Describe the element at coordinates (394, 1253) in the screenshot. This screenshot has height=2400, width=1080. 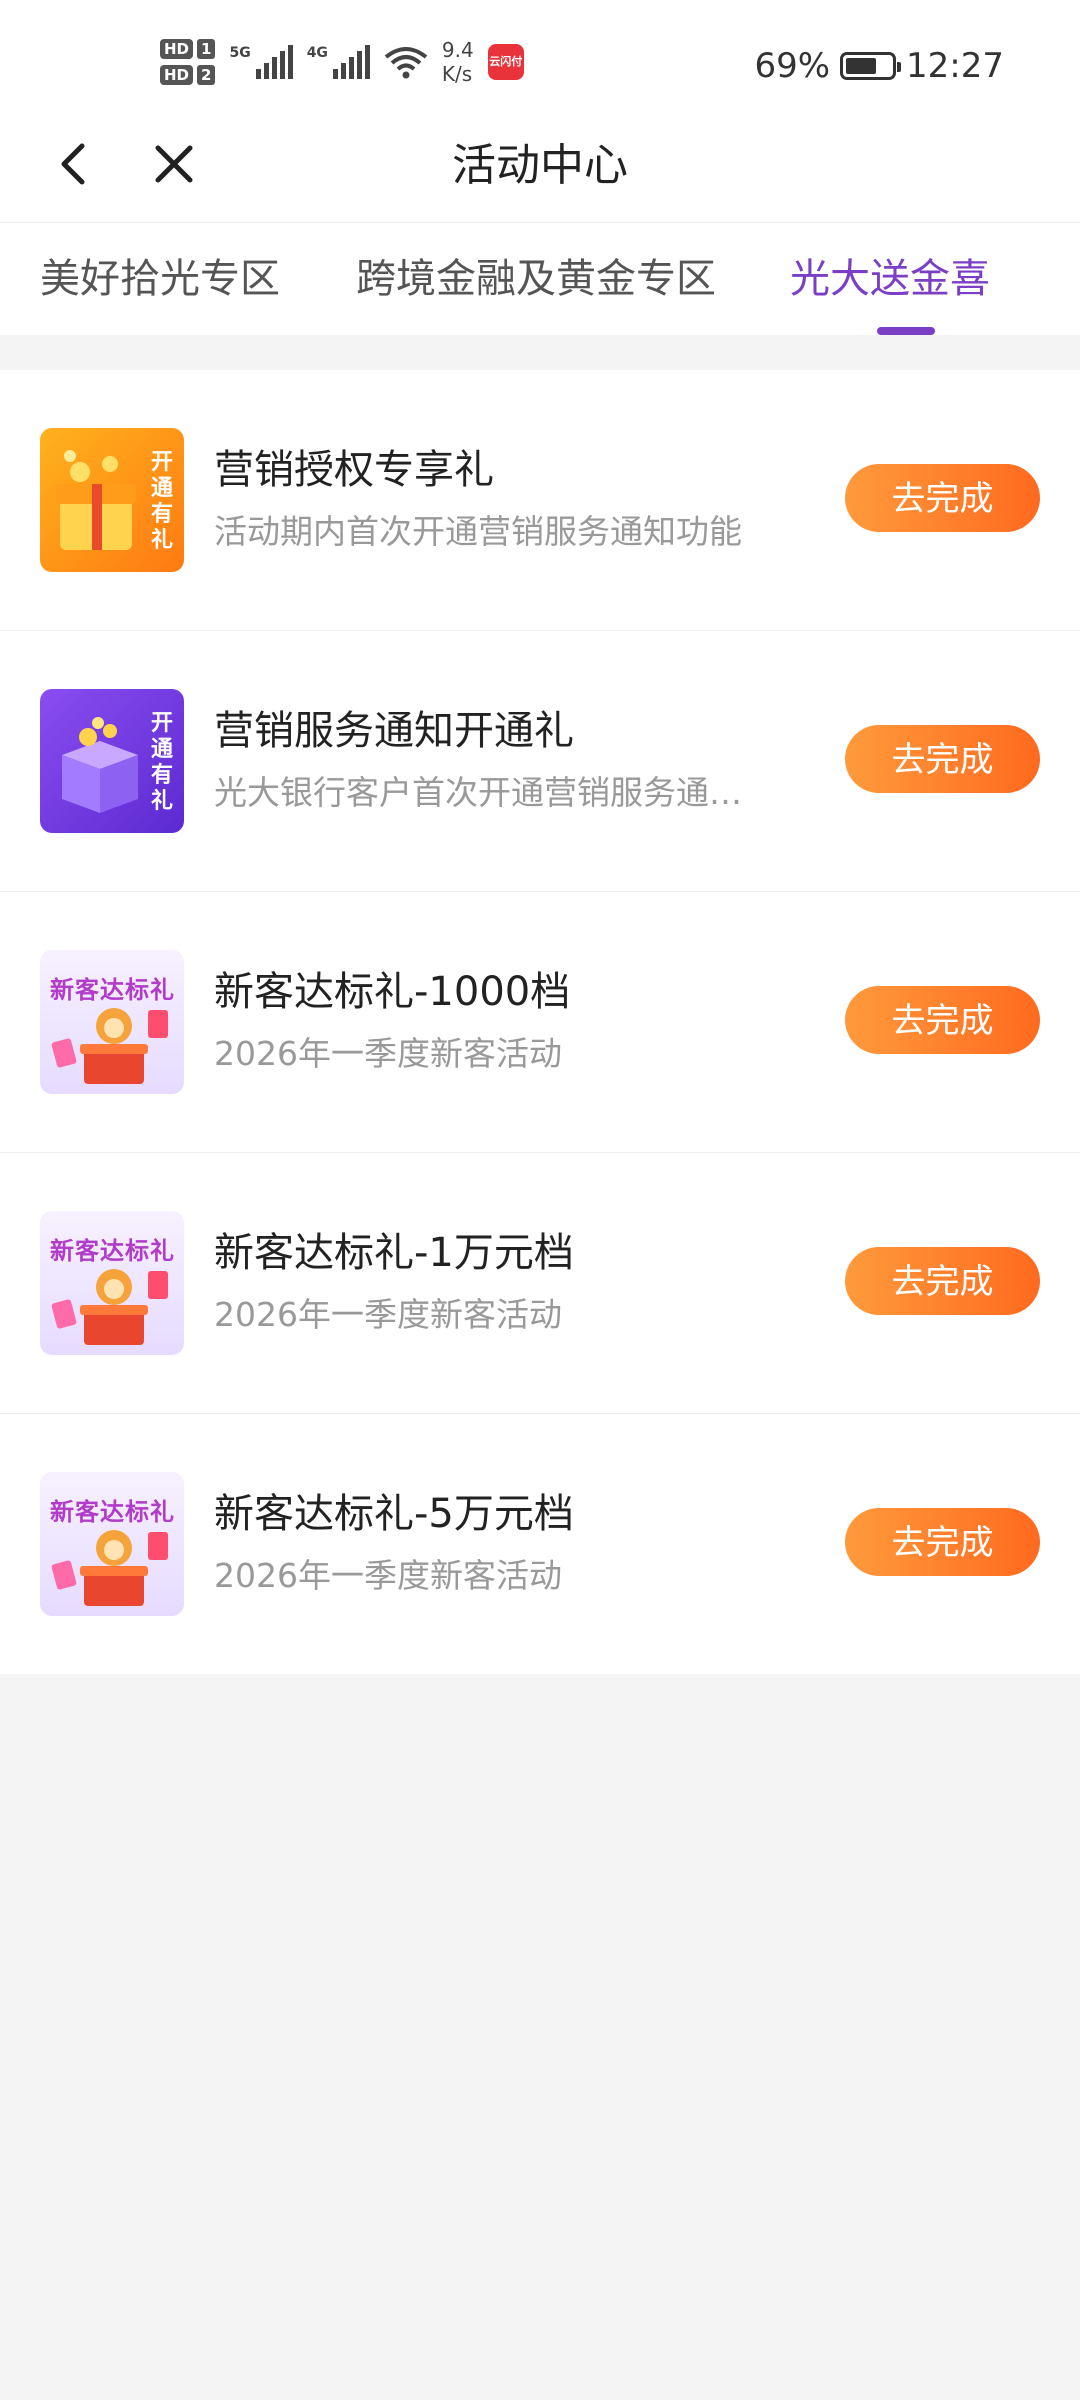
I see `activity-title: 新客达标礼-1万元档` at that location.